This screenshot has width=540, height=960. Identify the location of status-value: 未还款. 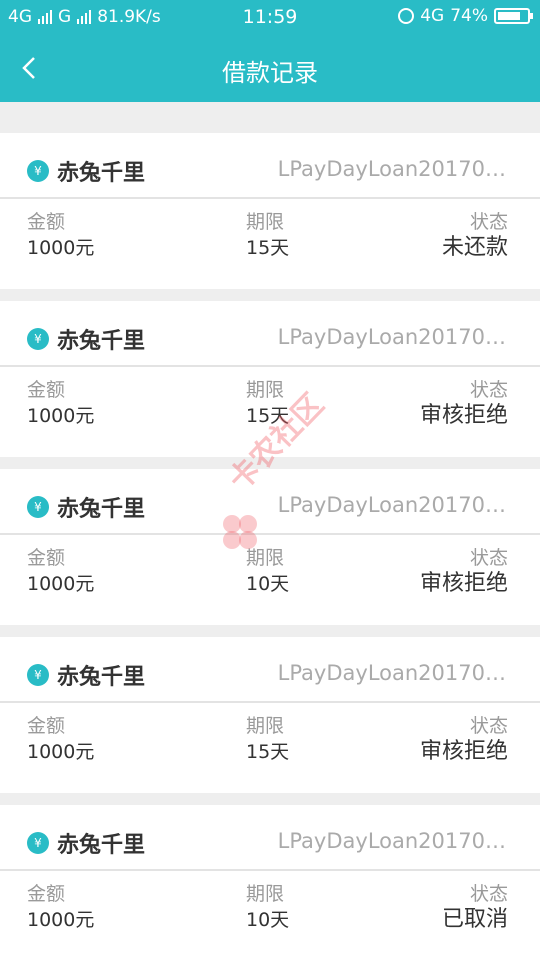
(474, 247).